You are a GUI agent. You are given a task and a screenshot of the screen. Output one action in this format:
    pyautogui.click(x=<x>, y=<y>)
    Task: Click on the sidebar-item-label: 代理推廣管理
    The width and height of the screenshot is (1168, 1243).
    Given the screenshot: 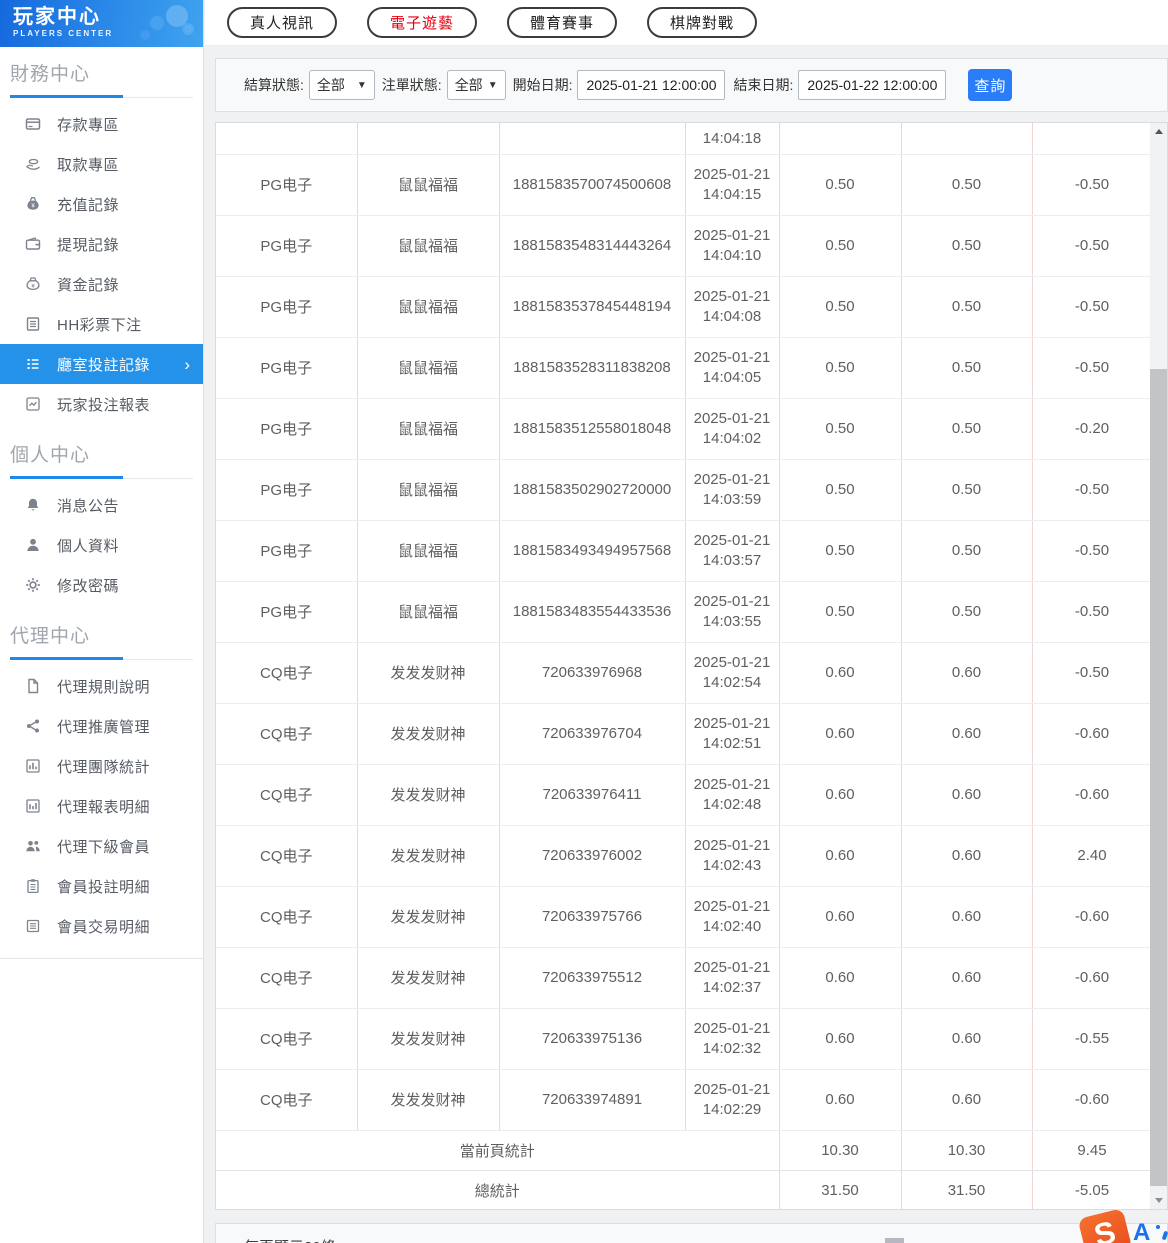 What is the action you would take?
    pyautogui.click(x=104, y=727)
    